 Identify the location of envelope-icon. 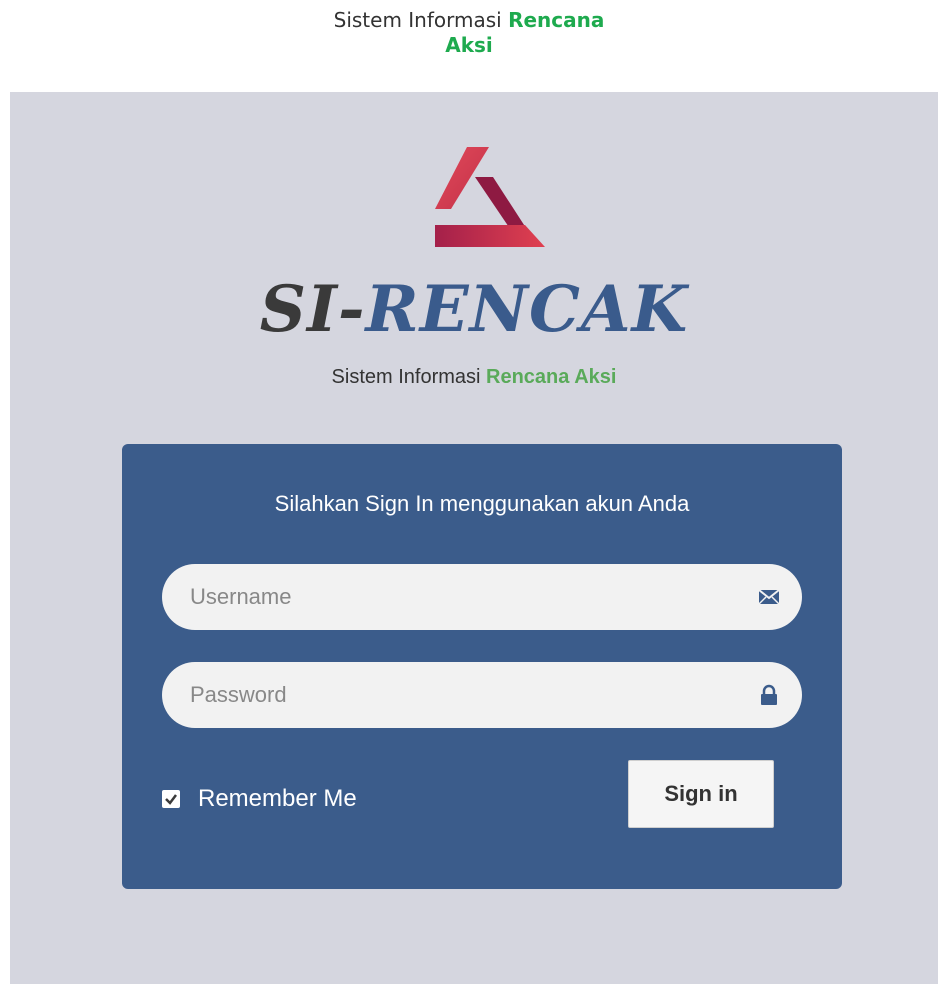
(769, 597).